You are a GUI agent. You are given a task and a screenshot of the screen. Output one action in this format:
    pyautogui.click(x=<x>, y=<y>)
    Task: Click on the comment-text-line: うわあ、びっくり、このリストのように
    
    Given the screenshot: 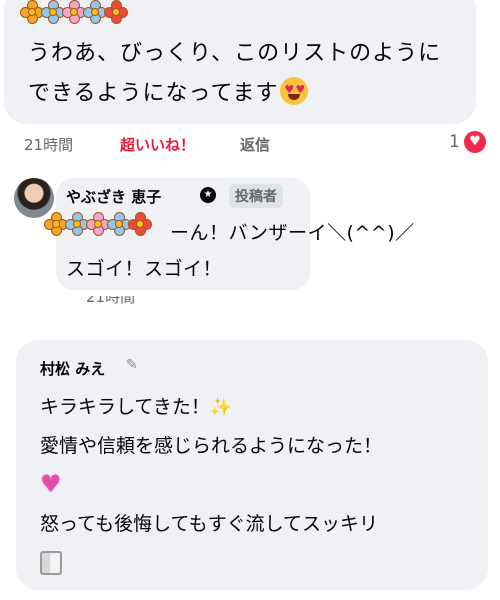 What is the action you would take?
    pyautogui.click(x=235, y=53)
    